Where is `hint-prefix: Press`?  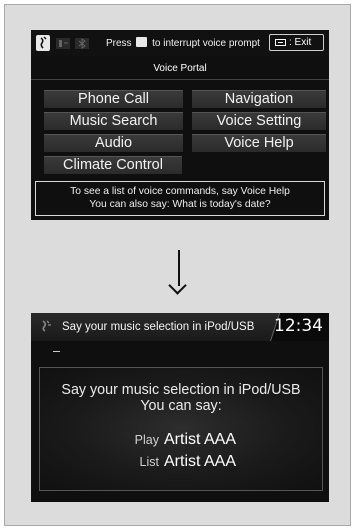 hint-prefix: Press is located at coordinates (119, 43).